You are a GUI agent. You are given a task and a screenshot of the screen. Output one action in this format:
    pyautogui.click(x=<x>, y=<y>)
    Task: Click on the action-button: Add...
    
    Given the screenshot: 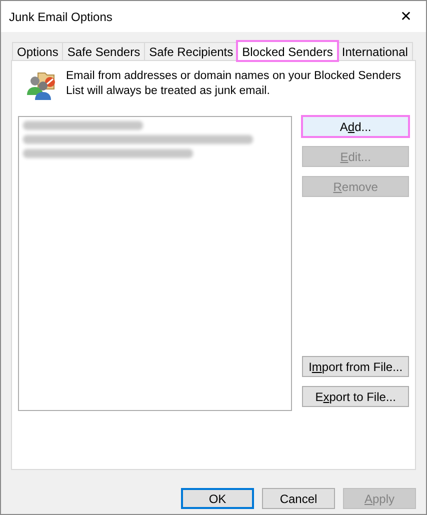 What is the action you would take?
    pyautogui.click(x=355, y=126)
    